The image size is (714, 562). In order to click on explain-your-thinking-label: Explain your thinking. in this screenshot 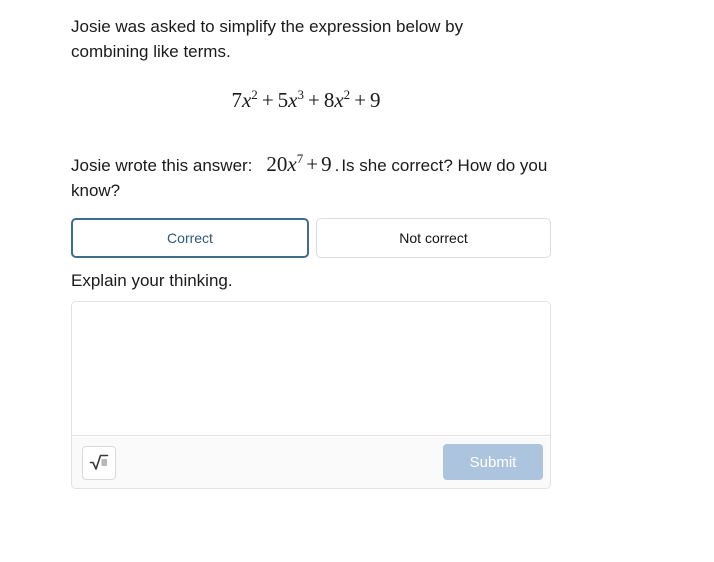, I will do `click(152, 280)`.